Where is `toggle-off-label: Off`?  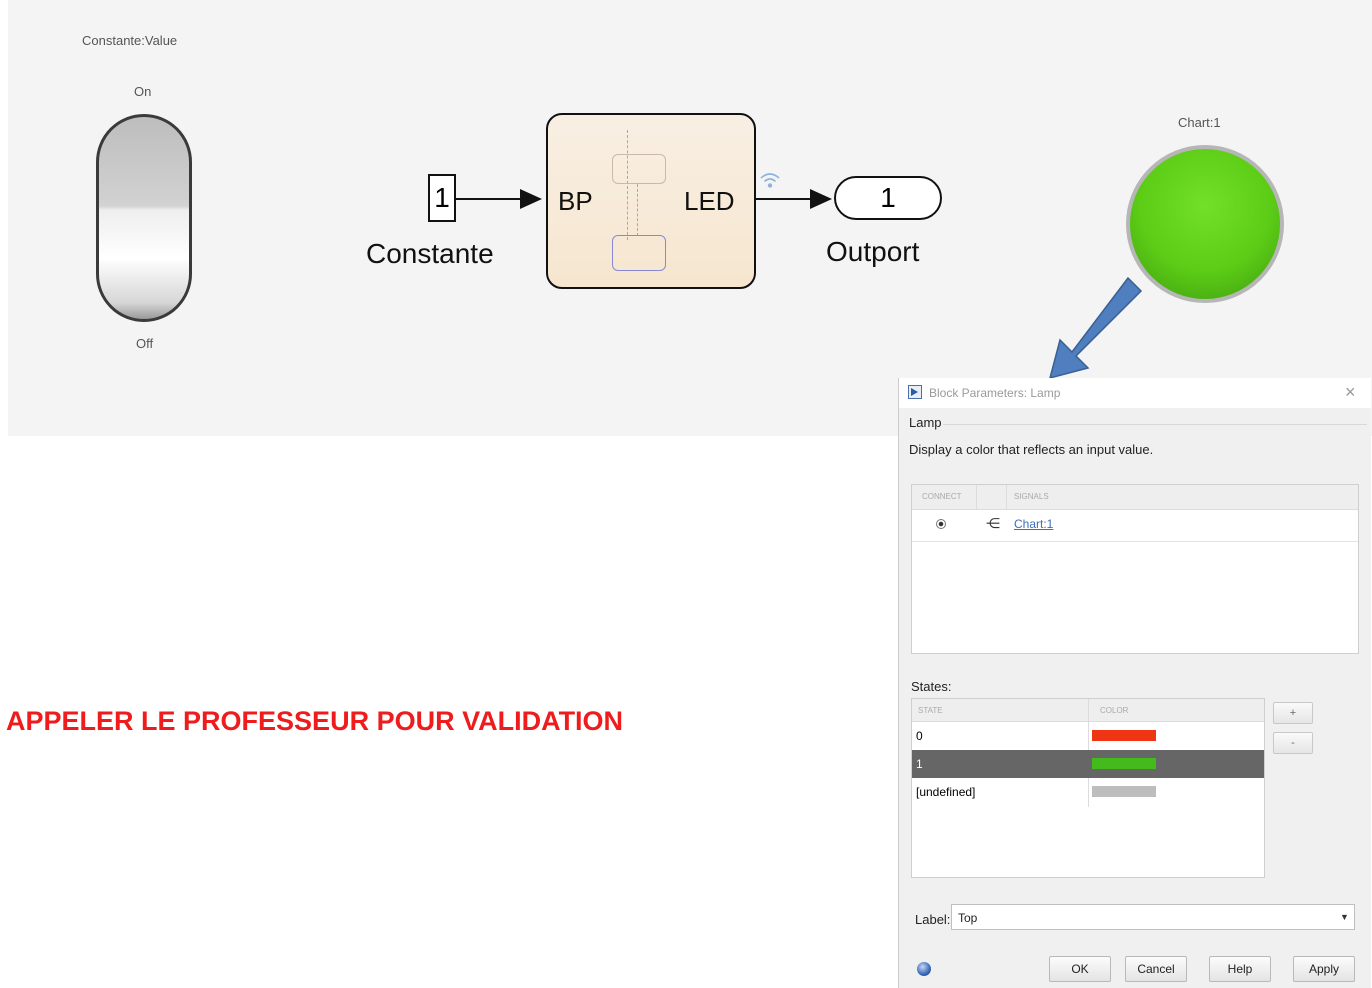
toggle-off-label: Off is located at coordinates (145, 343).